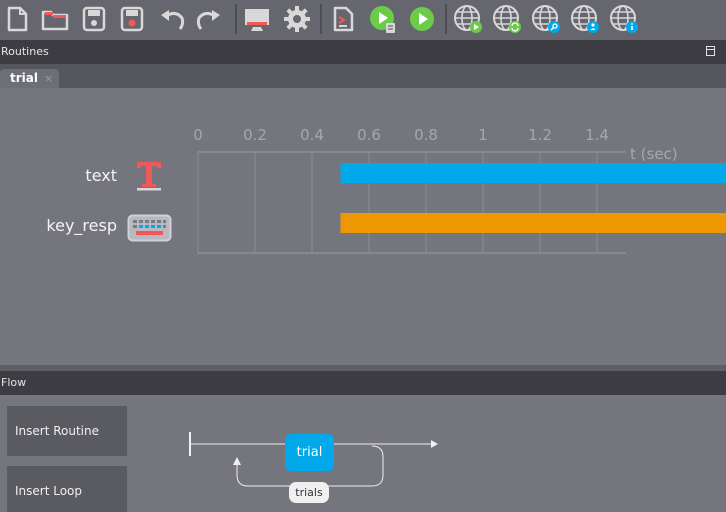  I want to click on redo-button, so click(209, 19).